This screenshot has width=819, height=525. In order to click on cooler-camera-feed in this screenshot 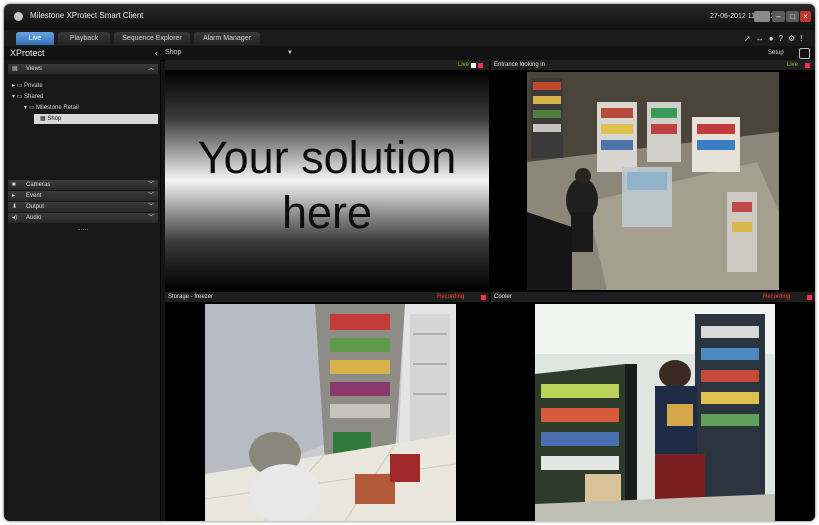, I will do `click(655, 412)`.